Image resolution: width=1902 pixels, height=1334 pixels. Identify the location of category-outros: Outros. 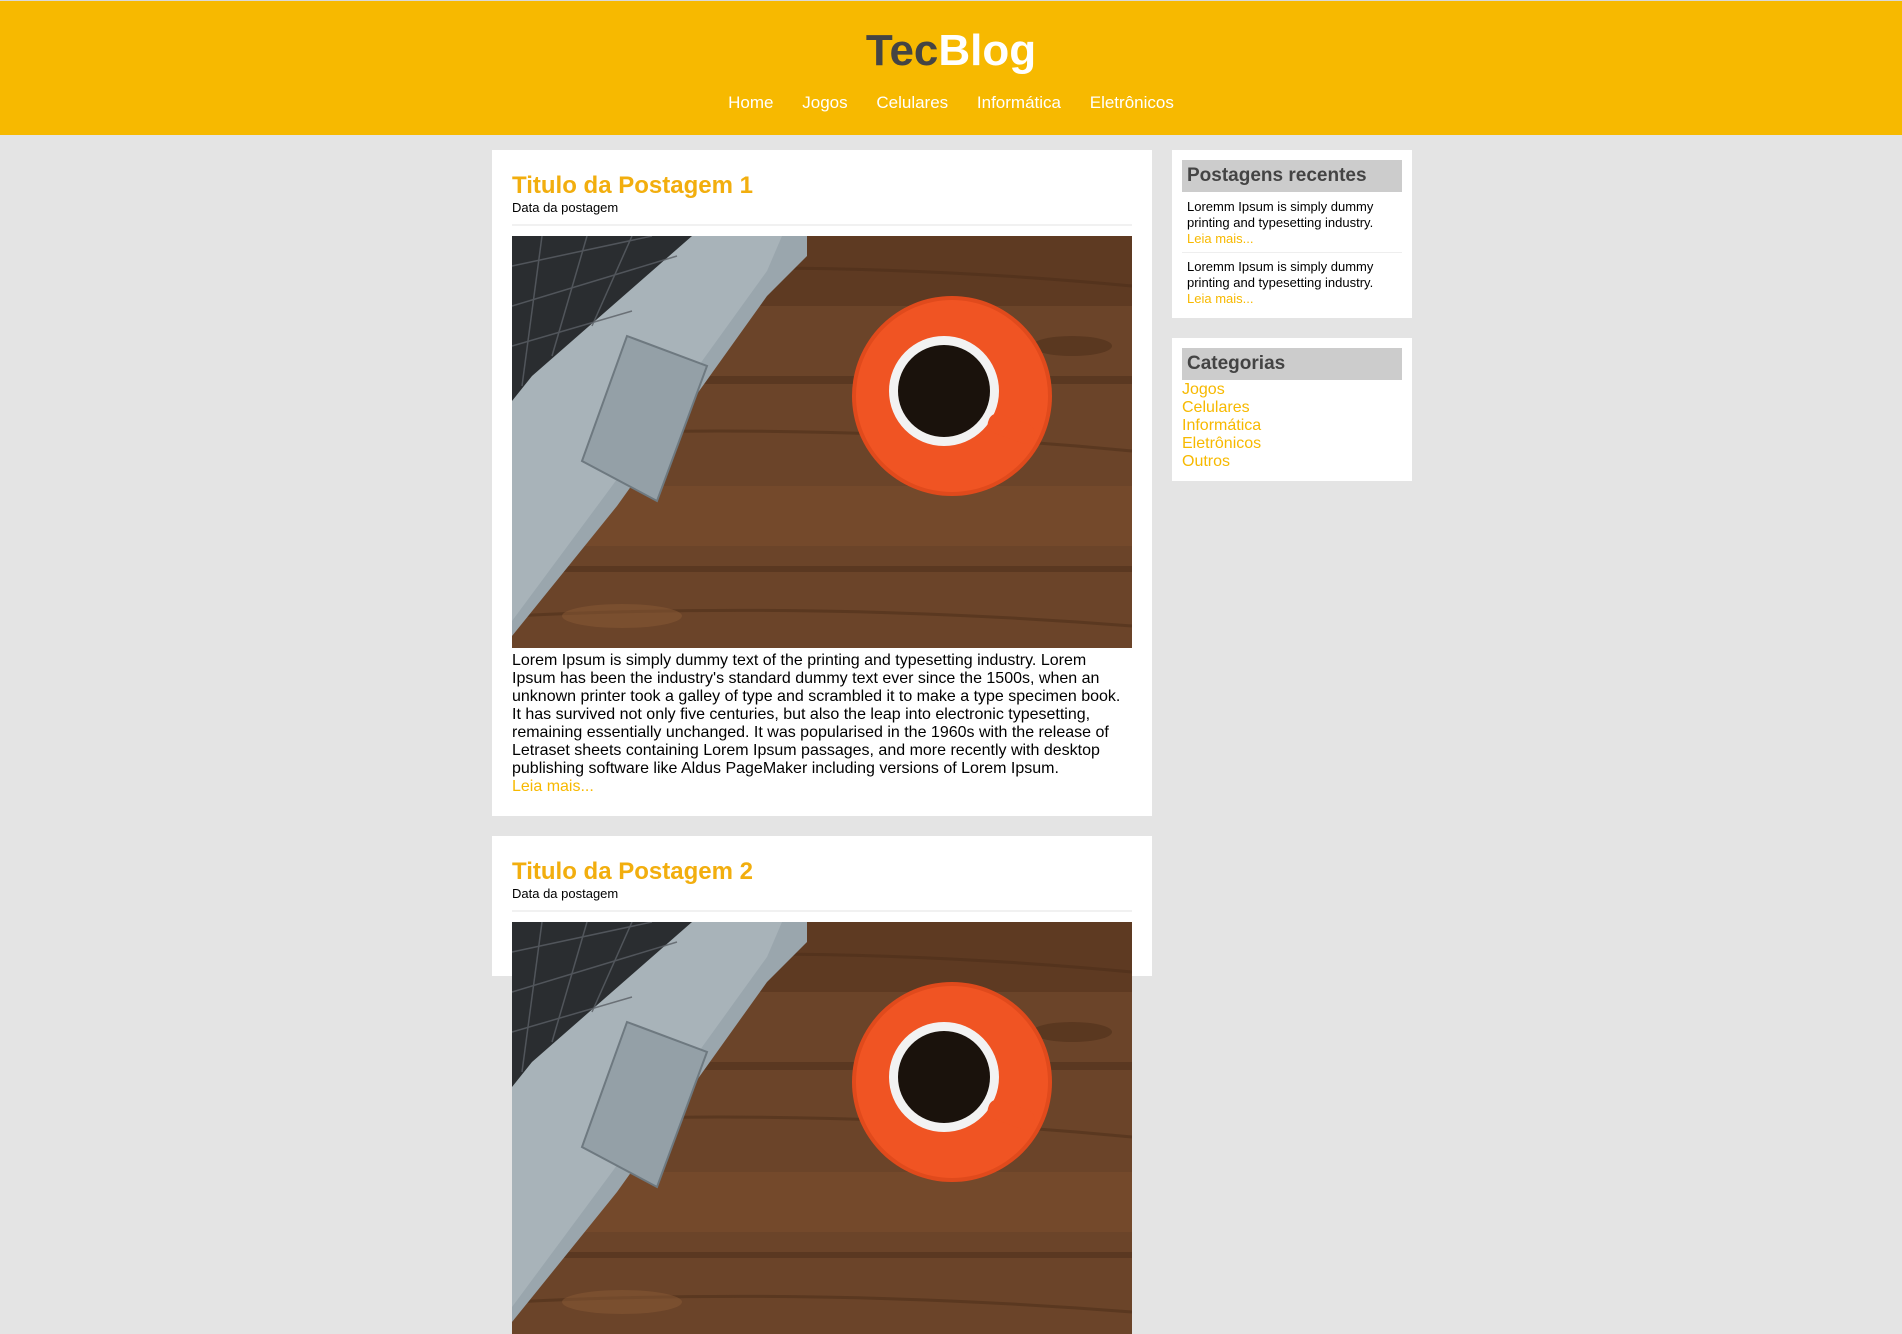
(1292, 462).